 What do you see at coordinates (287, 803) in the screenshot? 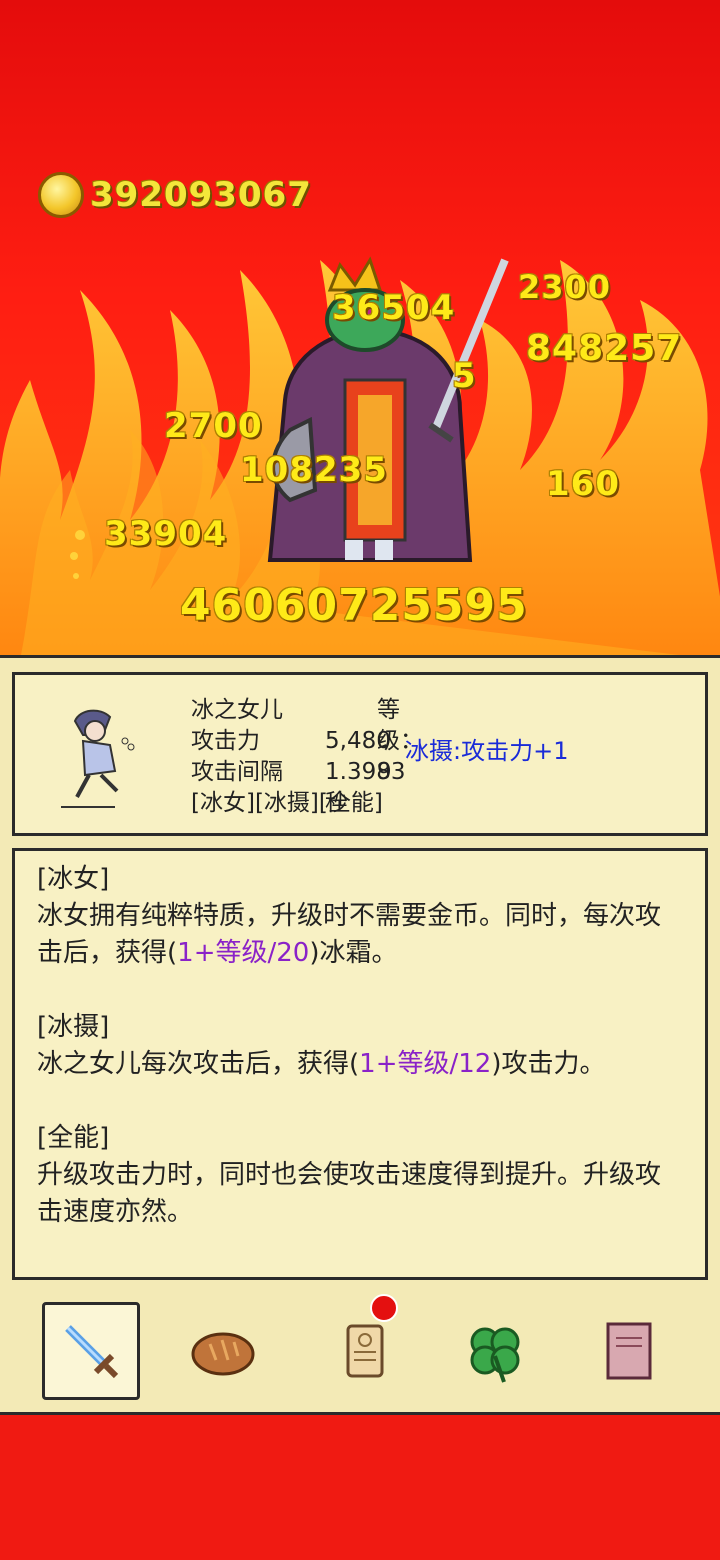
I see `hero-tags: [冰女][冰摄][全能]` at bounding box center [287, 803].